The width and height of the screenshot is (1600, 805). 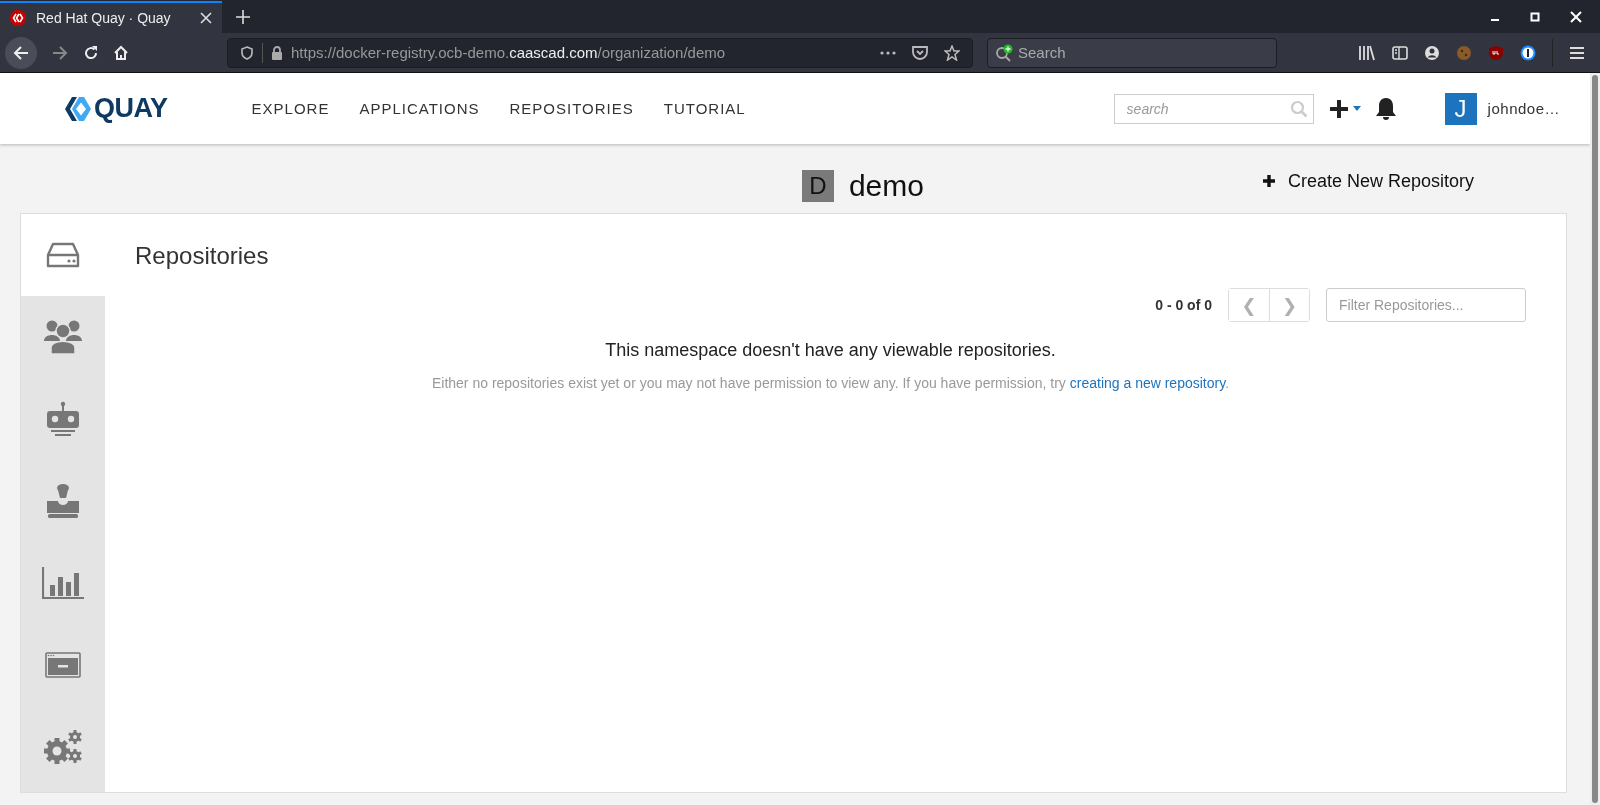 What do you see at coordinates (104, 17) in the screenshot?
I see `tab-title: Red Hat Quay · Quay` at bounding box center [104, 17].